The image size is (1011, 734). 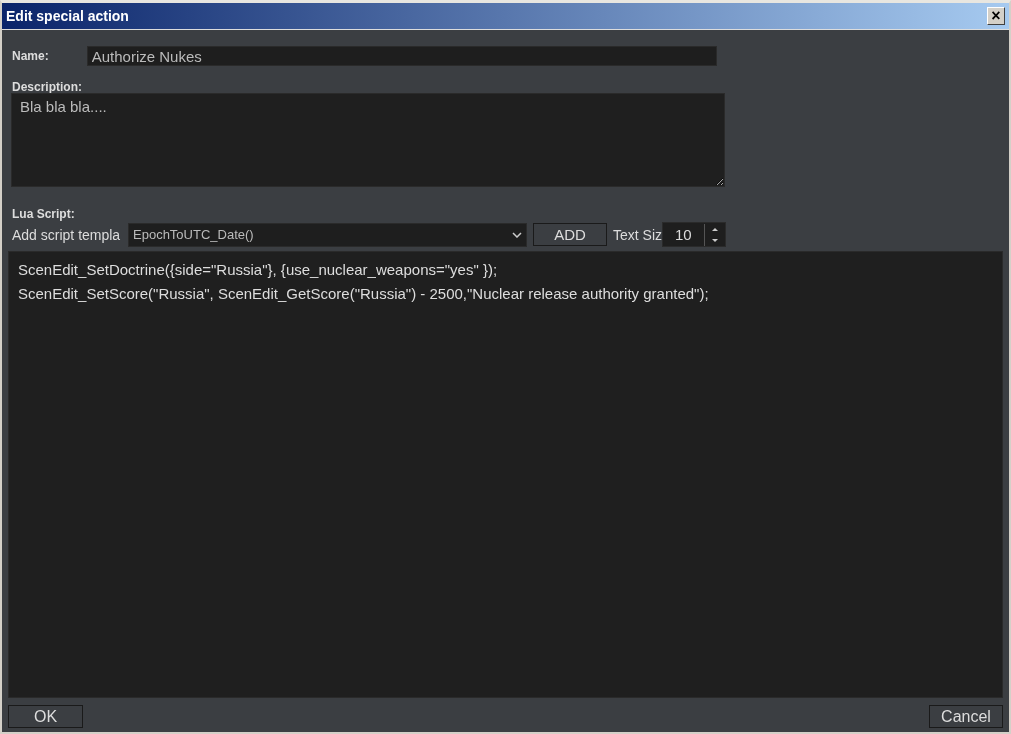 I want to click on code-line: ScenEdit_SetScore("Russia", ScenEdit_GetScore("Russia") - 2500,"Nuclear release authority granted");, so click(x=364, y=294).